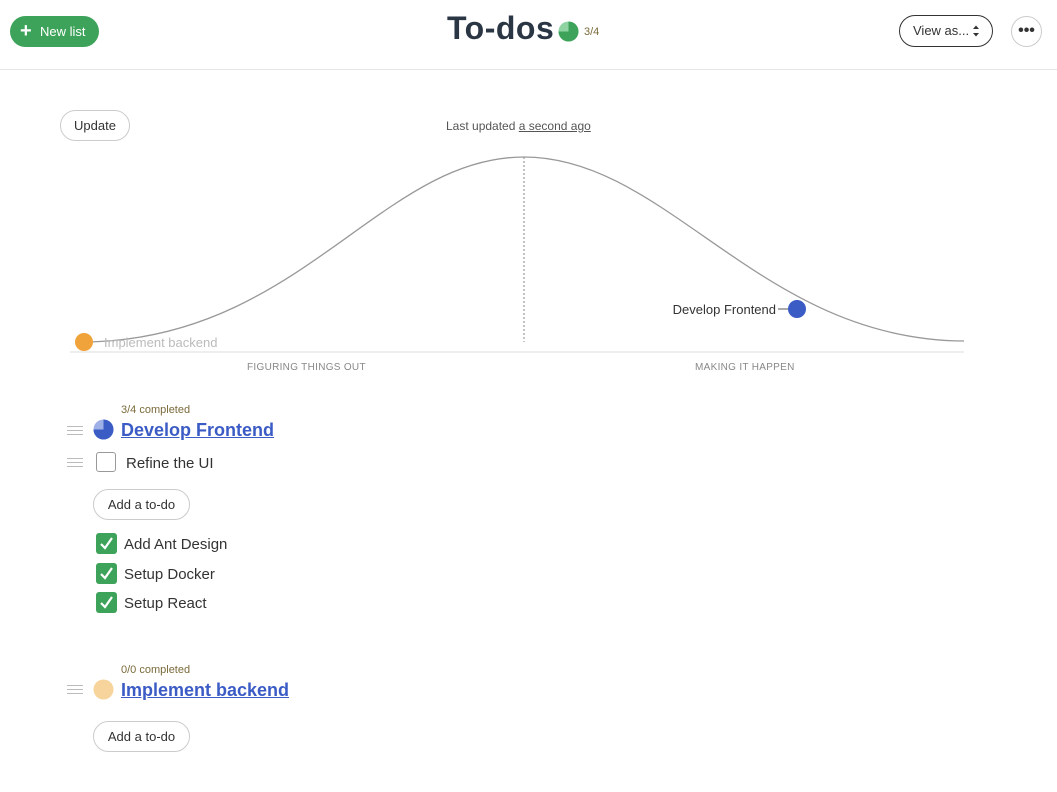 The width and height of the screenshot is (1057, 792). Describe the element at coordinates (205, 690) in the screenshot. I see `list-title: Implement backend` at that location.